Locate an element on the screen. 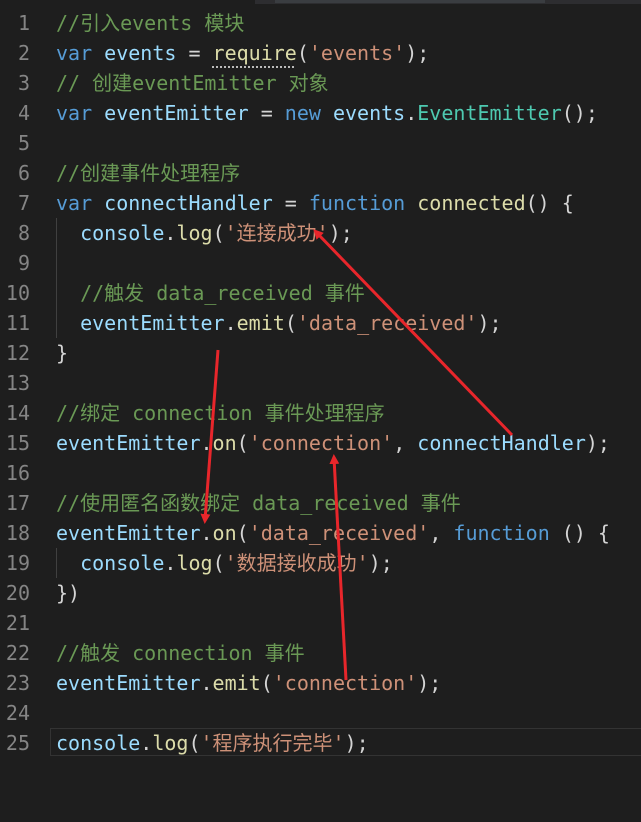  code-line: 1 //引入events 模块 is located at coordinates (320, 23).